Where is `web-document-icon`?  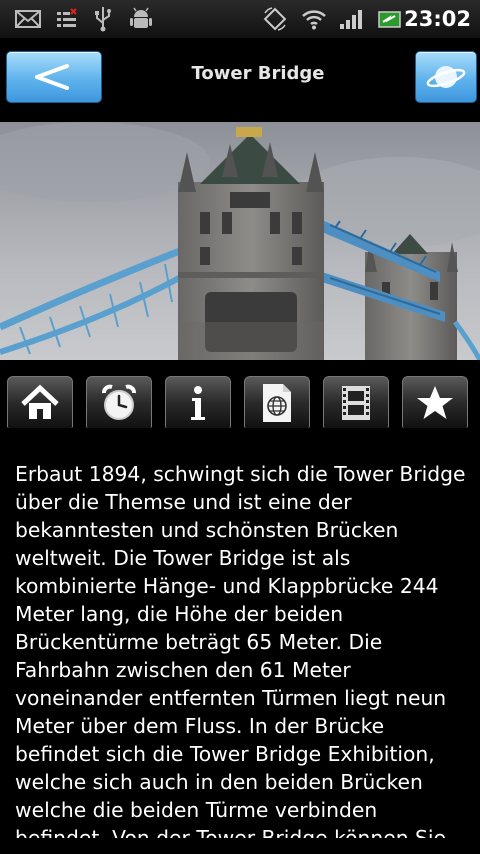
web-document-icon is located at coordinates (277, 402).